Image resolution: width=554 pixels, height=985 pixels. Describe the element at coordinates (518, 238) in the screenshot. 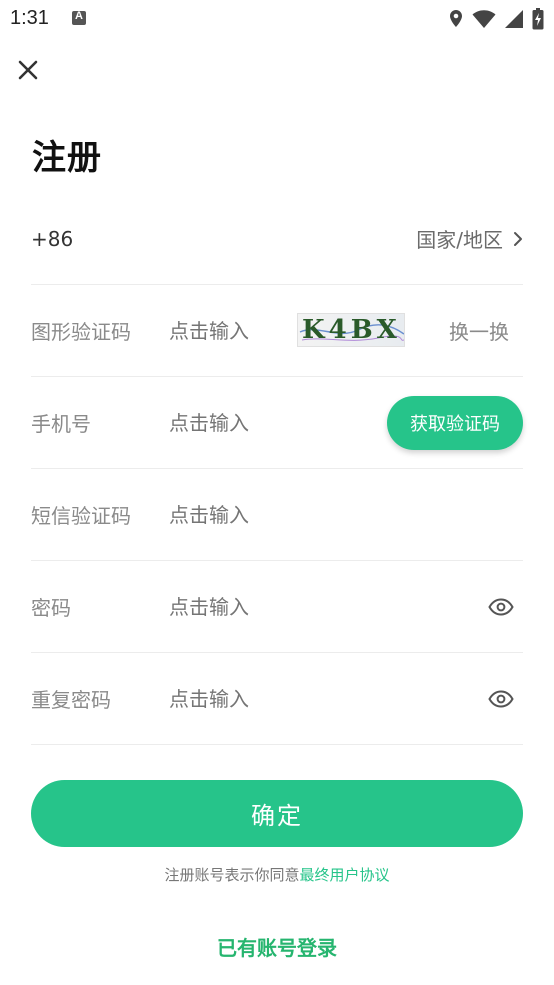

I see `chevron-right-icon` at that location.